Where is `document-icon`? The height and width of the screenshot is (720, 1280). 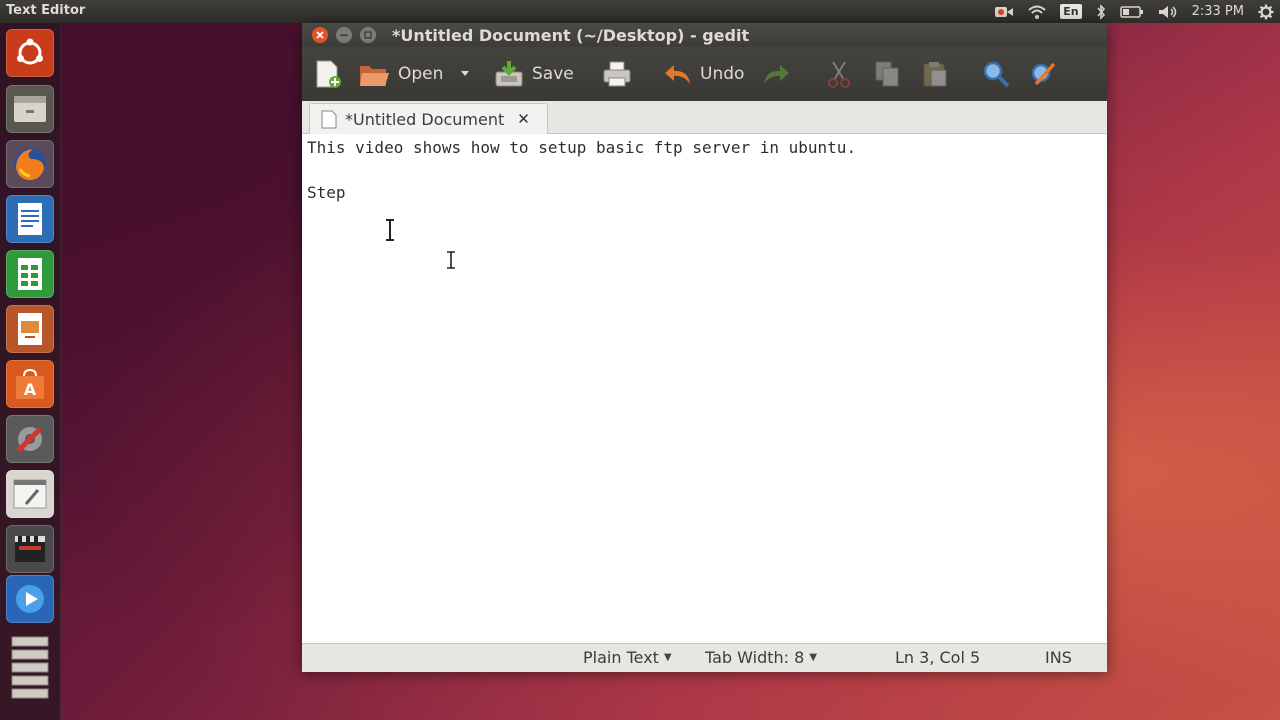 document-icon is located at coordinates (329, 119).